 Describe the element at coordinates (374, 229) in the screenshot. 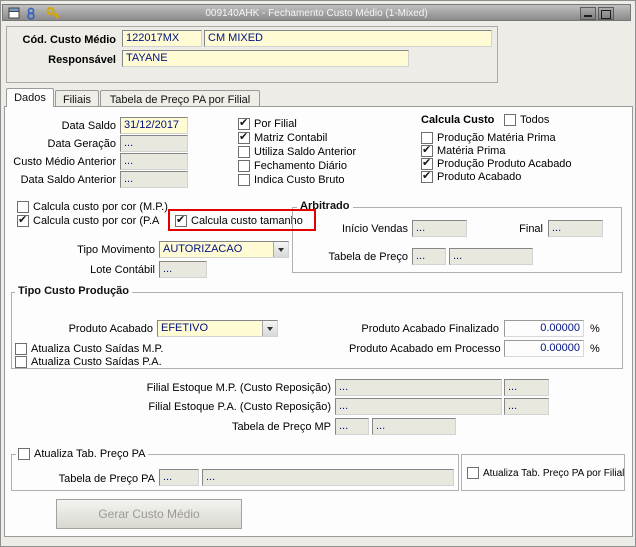

I see `inicio-vendas-label: Início Vendas` at that location.